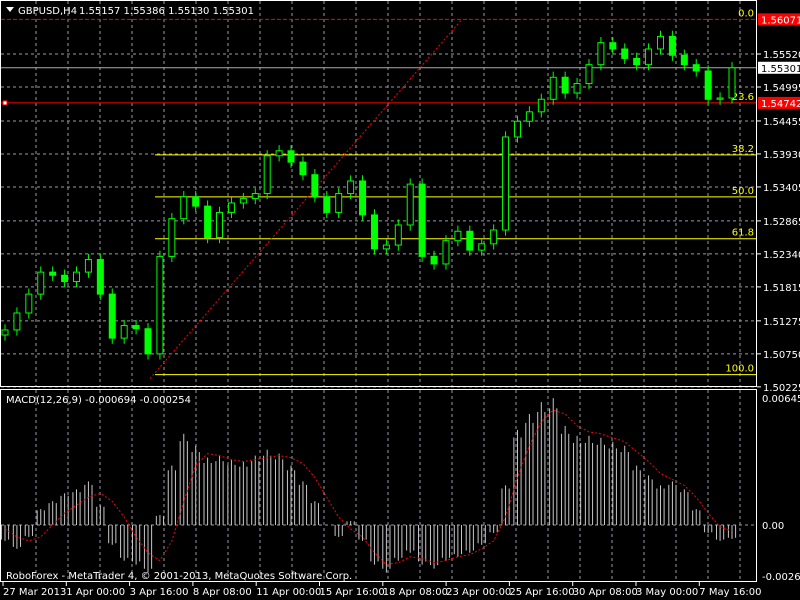  I want to click on time-label: 3 May 00:00, so click(667, 592).